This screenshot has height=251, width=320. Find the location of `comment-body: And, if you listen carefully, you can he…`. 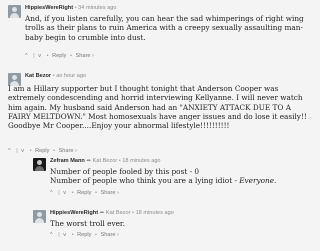

comment-body: And, if you listen carefully, you can he… is located at coordinates (168, 28).